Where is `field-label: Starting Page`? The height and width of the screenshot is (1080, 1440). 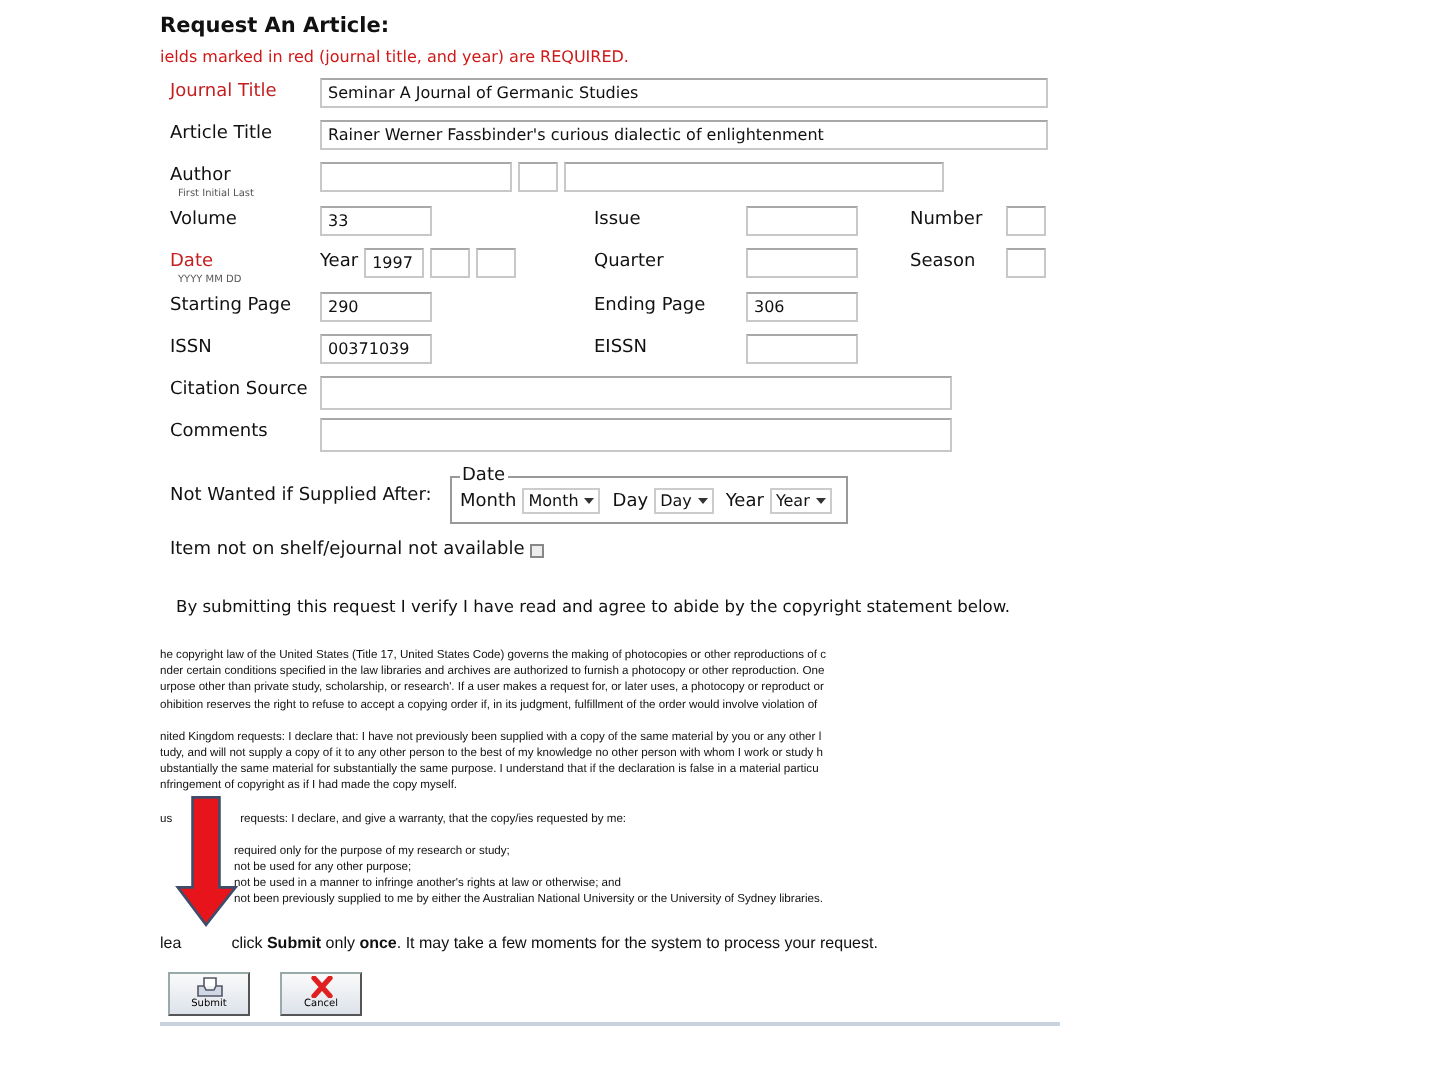 field-label: Starting Page is located at coordinates (232, 307).